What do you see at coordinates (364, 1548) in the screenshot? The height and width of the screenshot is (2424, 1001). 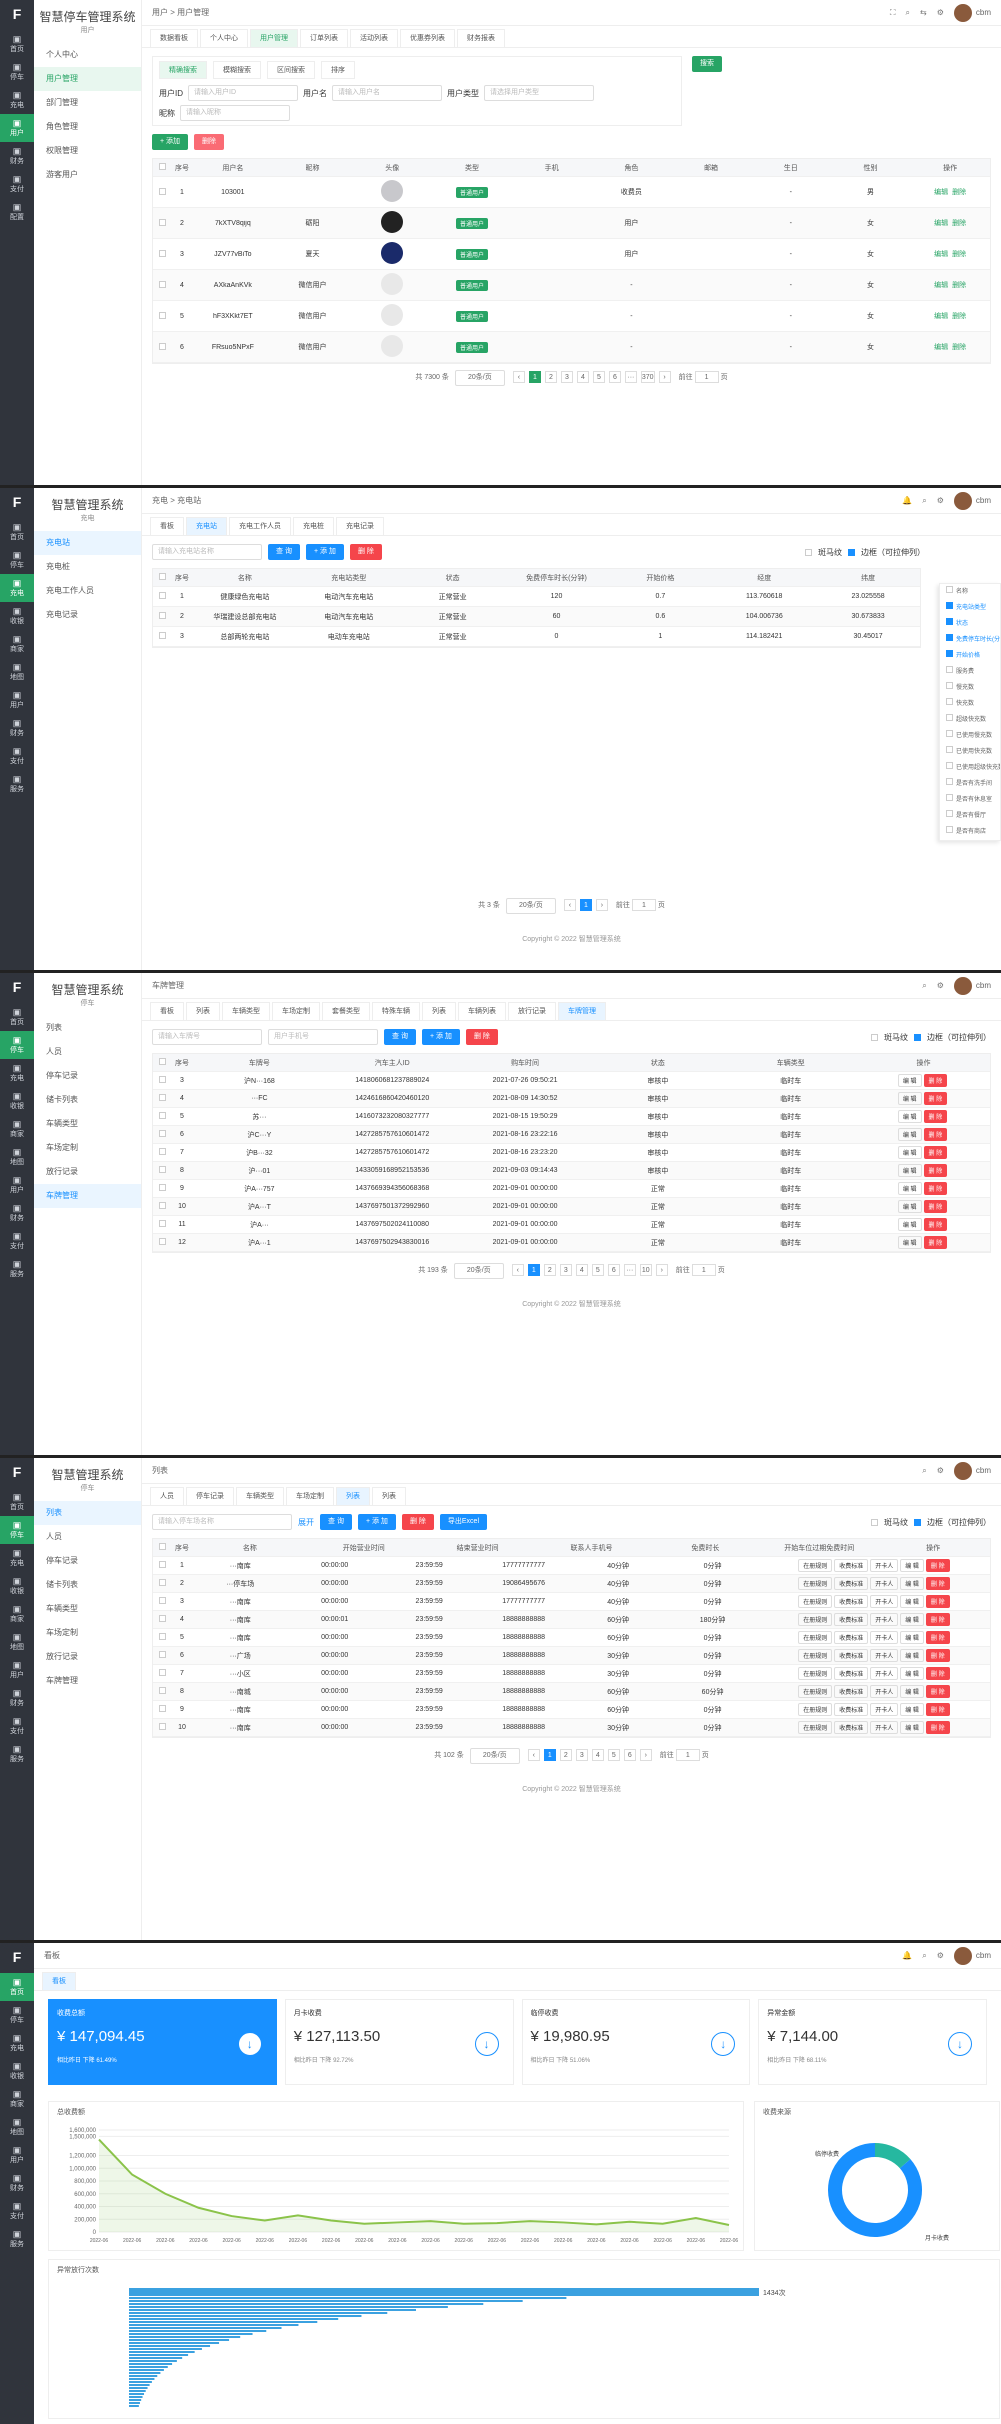 I see `column-header: 开始营业时间` at bounding box center [364, 1548].